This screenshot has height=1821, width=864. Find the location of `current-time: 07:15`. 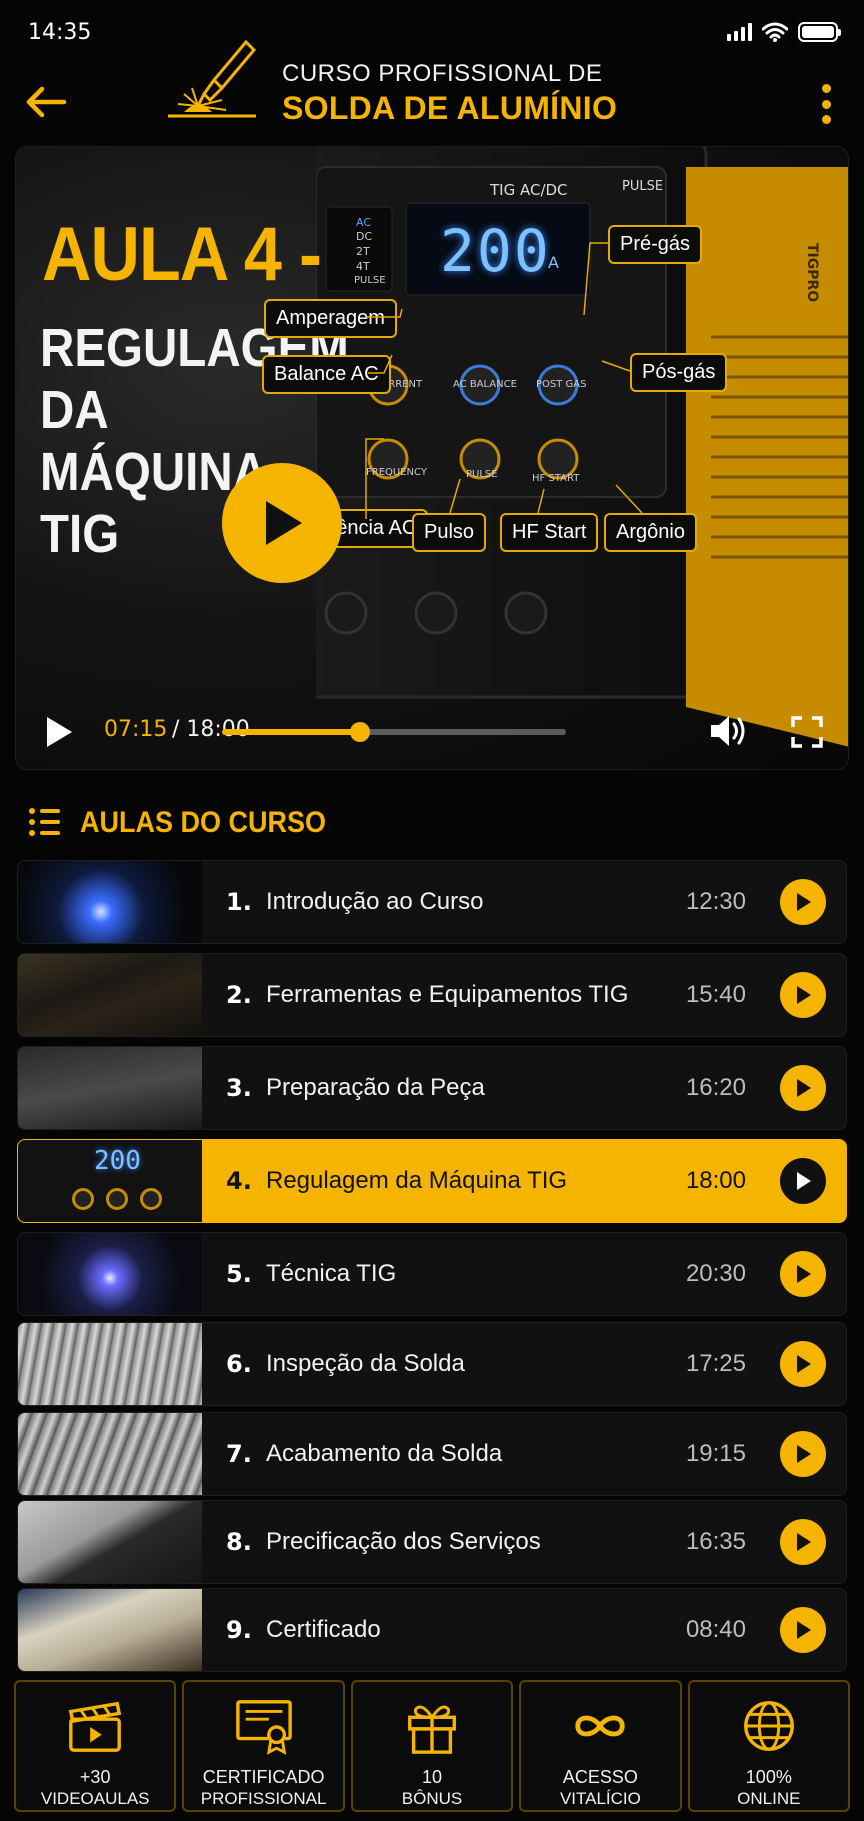

current-time: 07:15 is located at coordinates (136, 729).